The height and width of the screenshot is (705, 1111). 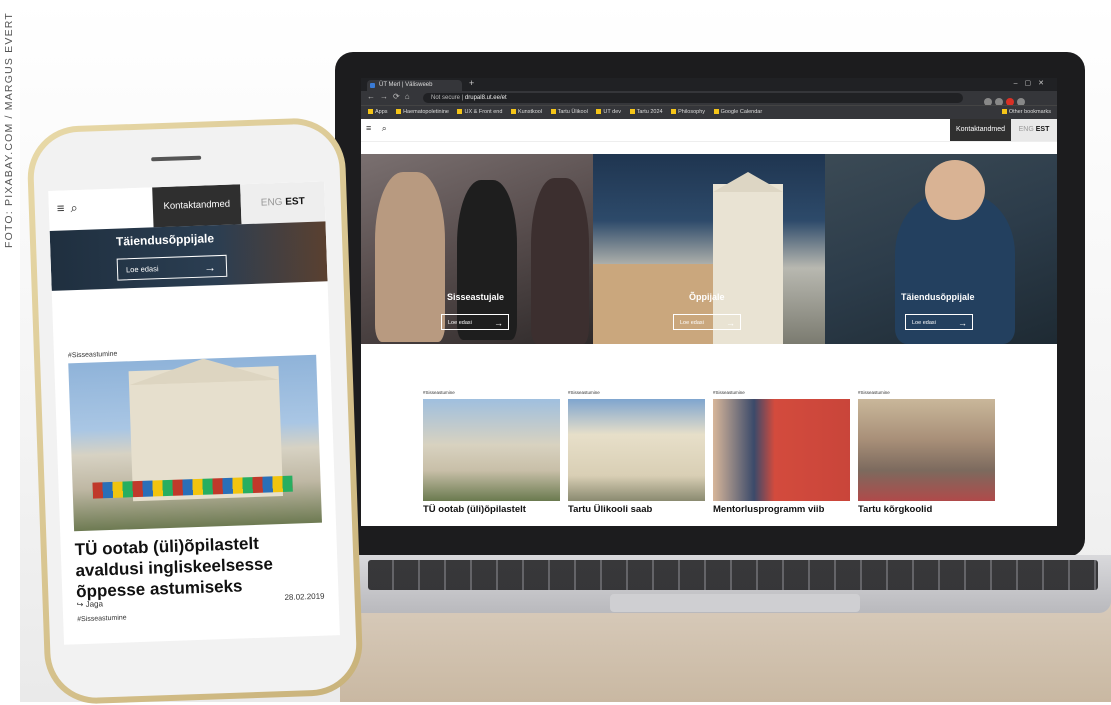 What do you see at coordinates (608, 112) in the screenshot?
I see `bookmark-item: UT dev` at bounding box center [608, 112].